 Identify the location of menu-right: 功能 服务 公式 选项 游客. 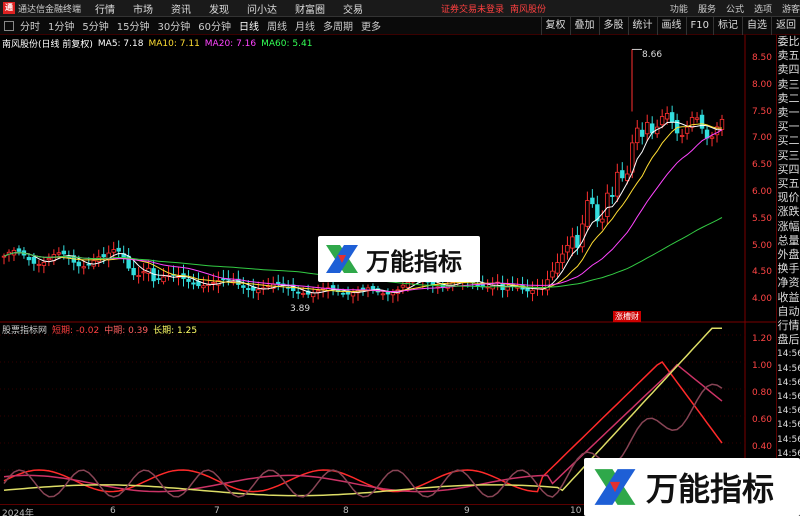
(730, 8).